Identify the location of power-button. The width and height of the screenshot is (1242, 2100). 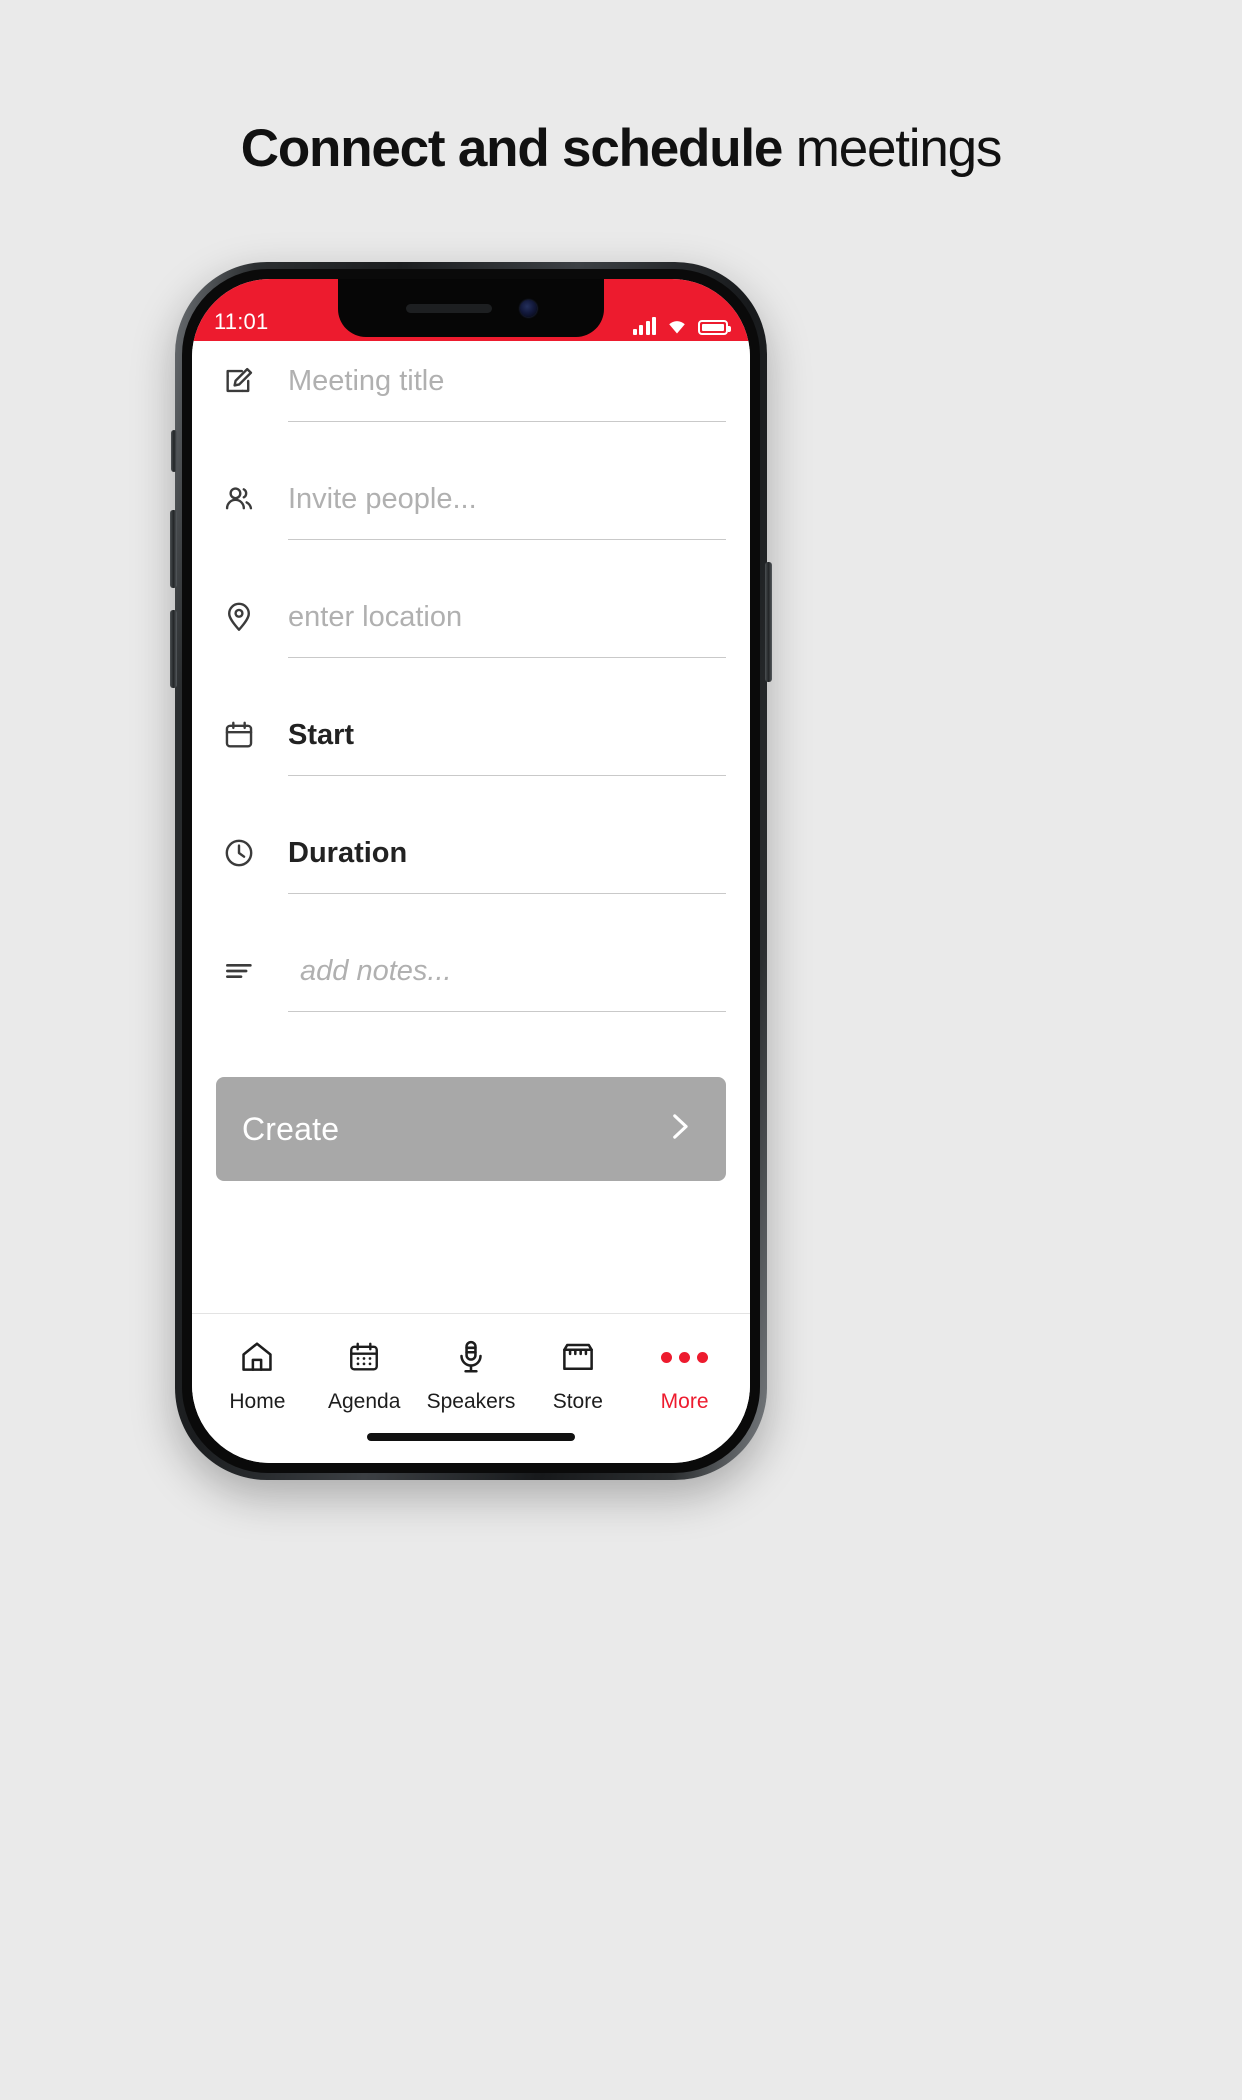
(768, 622).